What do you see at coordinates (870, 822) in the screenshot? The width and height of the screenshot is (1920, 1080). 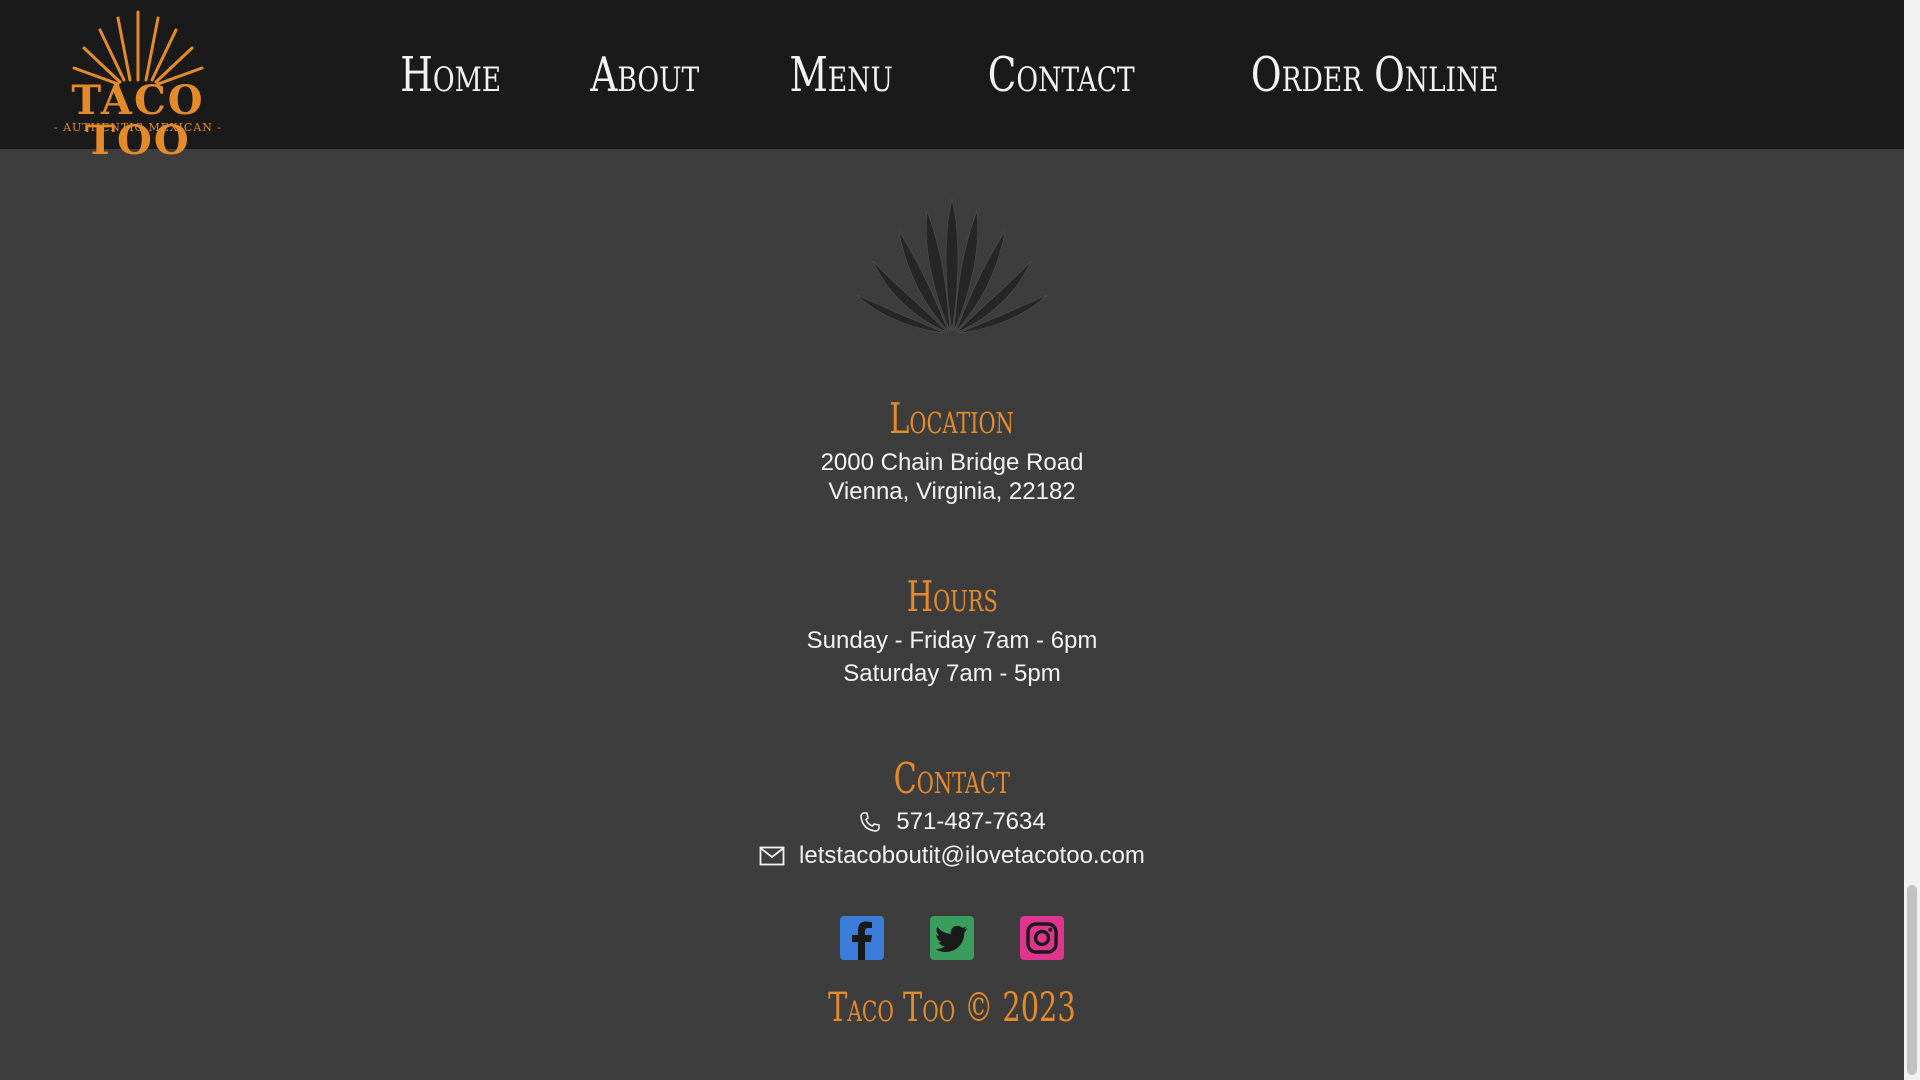 I see `phone-icon` at bounding box center [870, 822].